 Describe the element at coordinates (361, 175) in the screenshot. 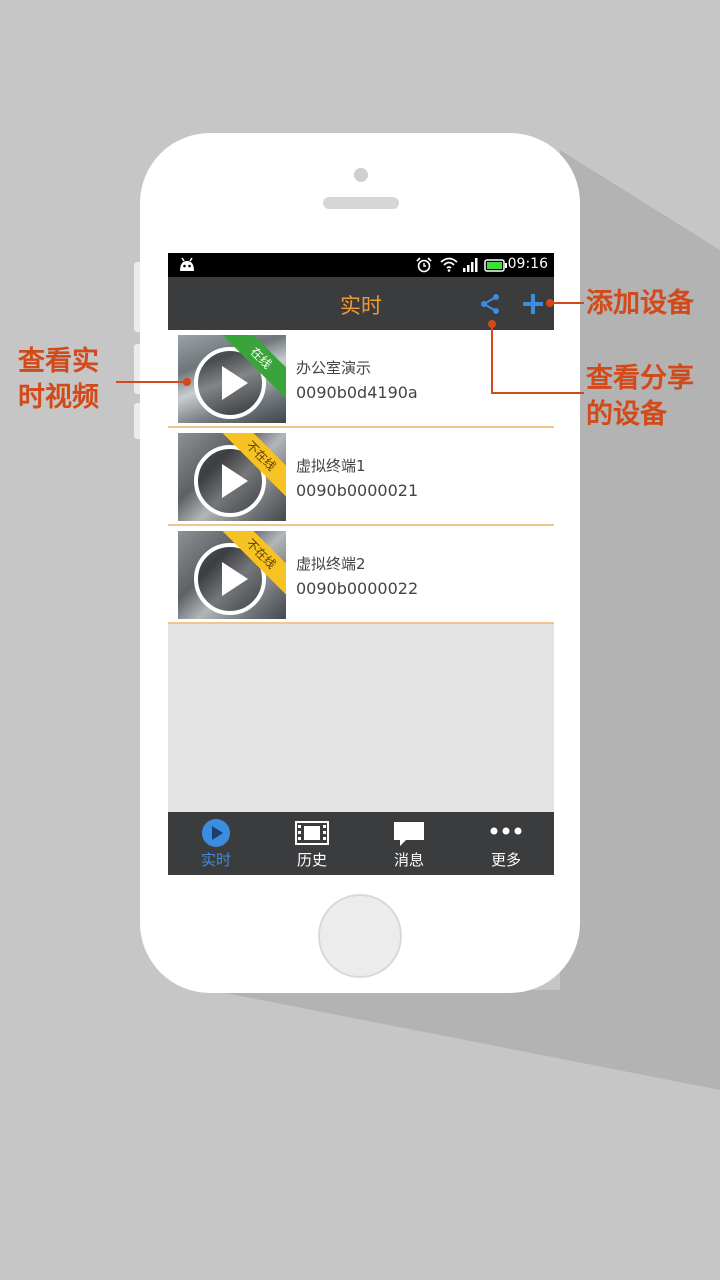

I see `front-camera` at that location.